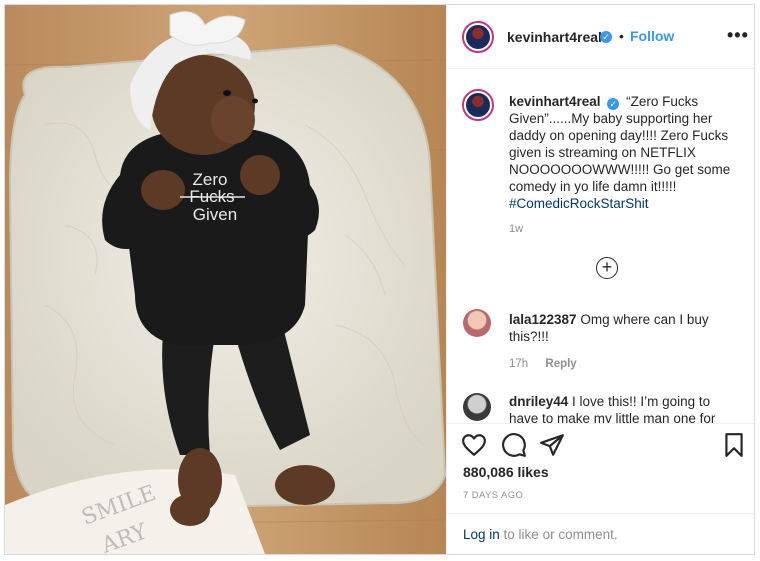 The width and height of the screenshot is (760, 561). I want to click on login-link: Log in, so click(481, 534).